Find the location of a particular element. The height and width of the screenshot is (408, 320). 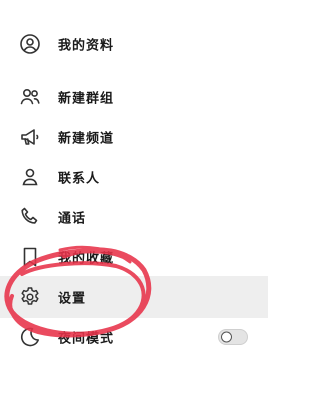

menu-item-label: 新建群组 is located at coordinates (86, 99).